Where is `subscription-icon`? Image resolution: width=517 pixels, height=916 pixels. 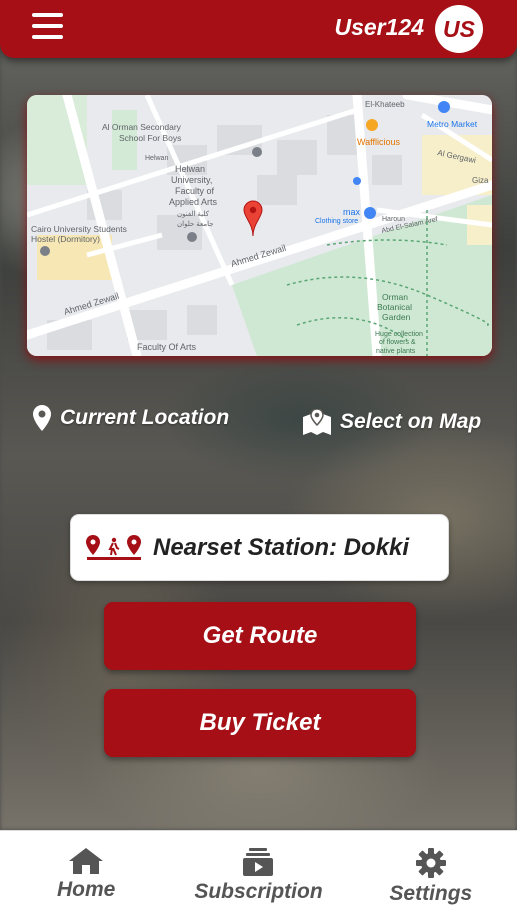
subscription-icon is located at coordinates (258, 862).